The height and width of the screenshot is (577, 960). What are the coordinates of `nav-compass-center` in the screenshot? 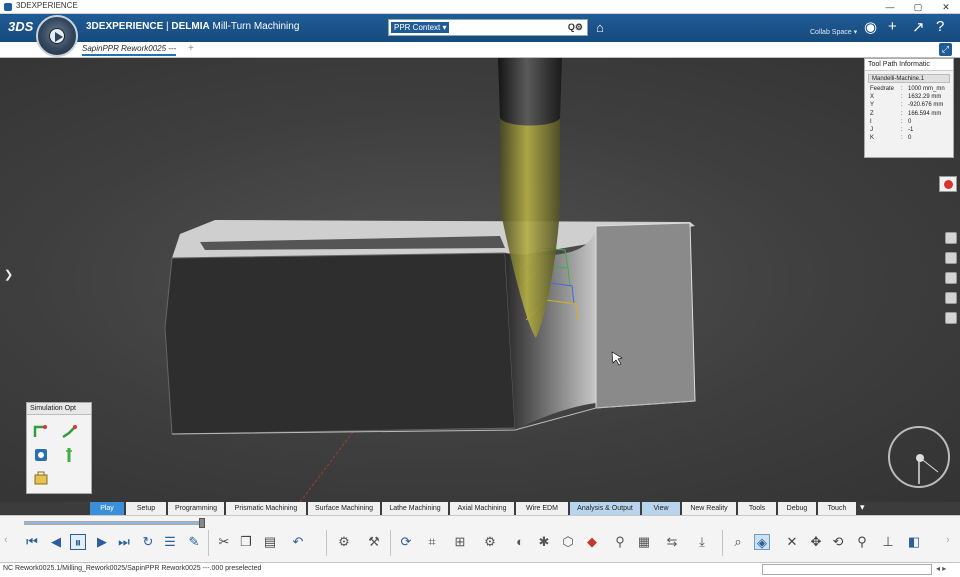 It's located at (920, 458).